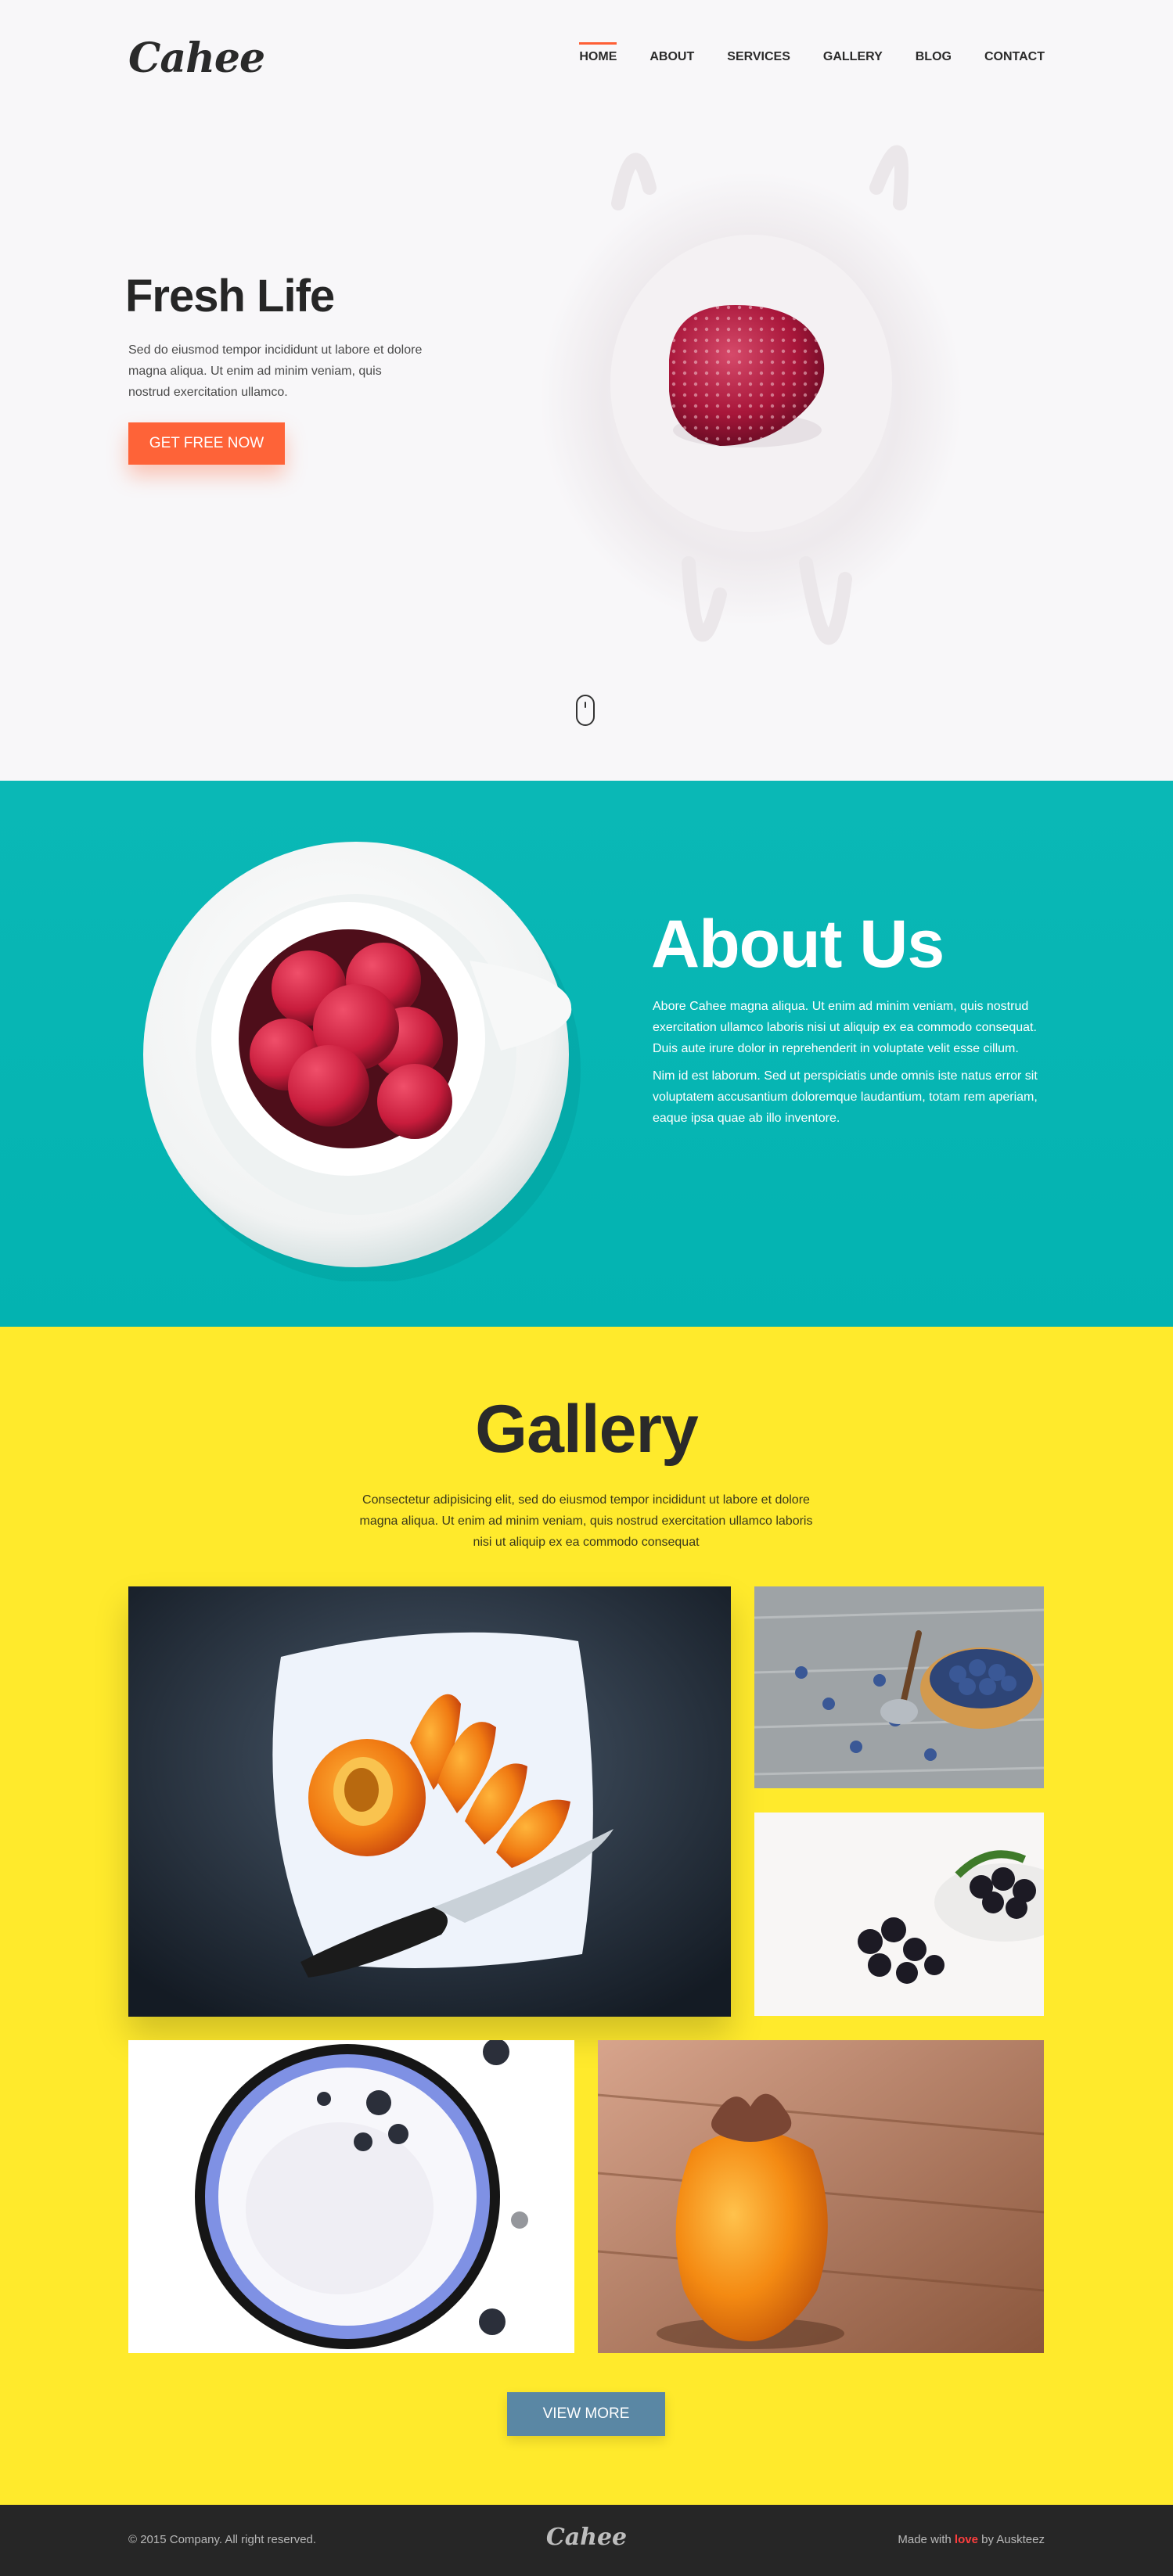  I want to click on gallery-image-persimmon, so click(821, 2196).